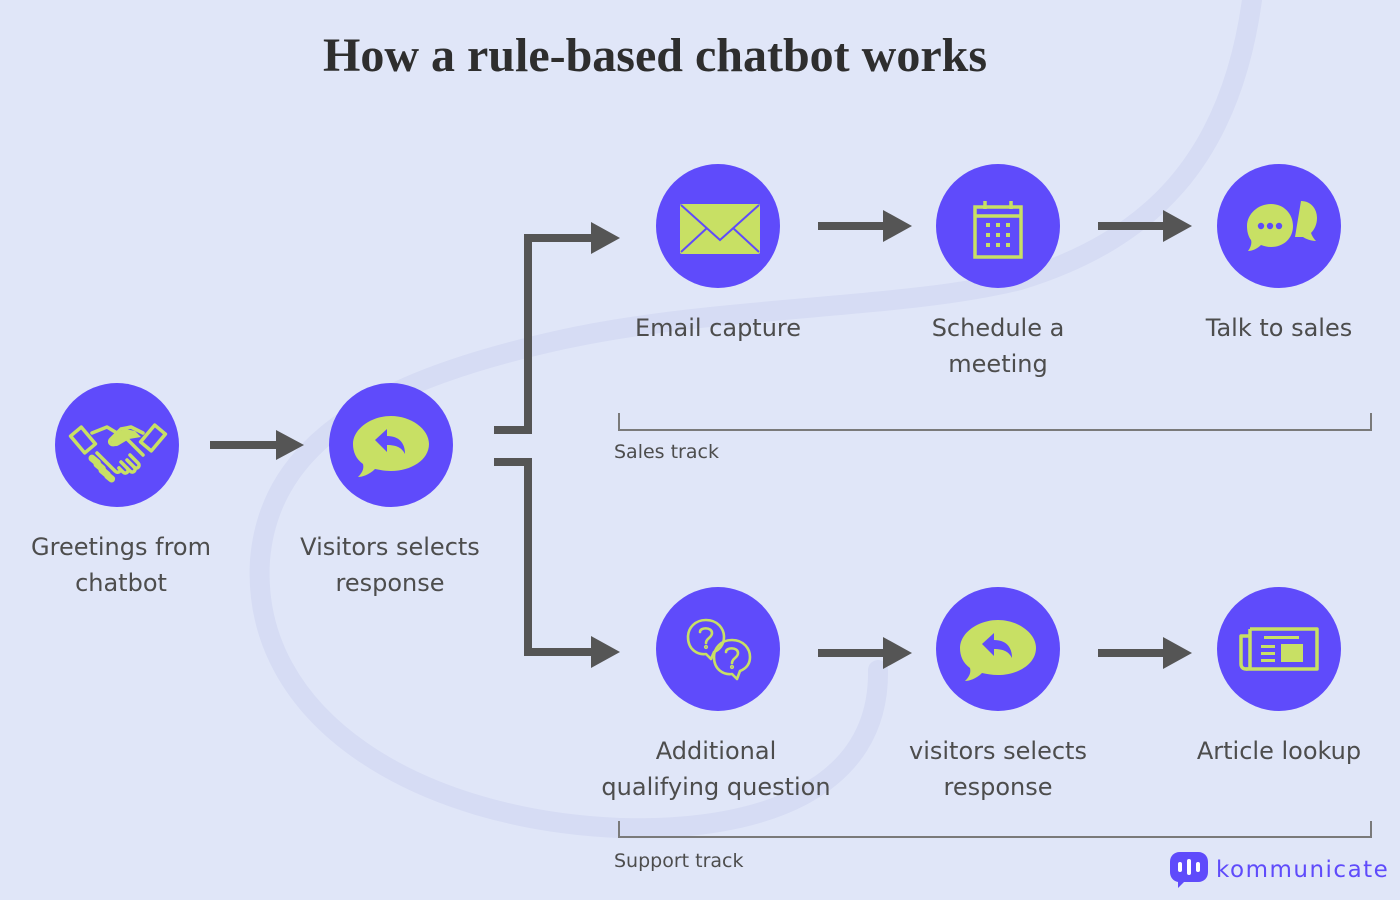  I want to click on arrow-select-to-article, so click(1145, 653).